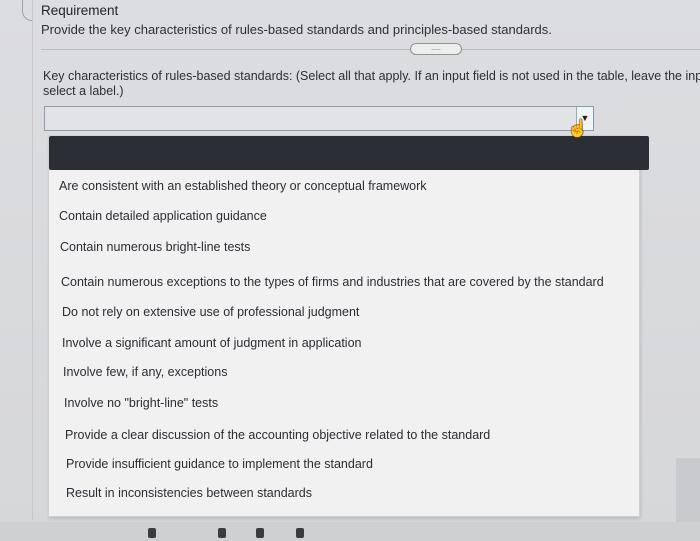 The image size is (700, 541). I want to click on dropdown-option: Involve no "bright-line" tests, so click(141, 403).